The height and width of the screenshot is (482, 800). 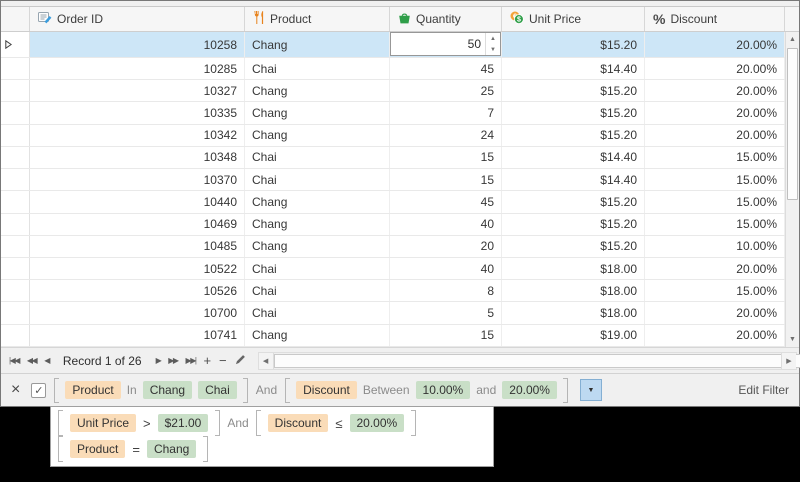 What do you see at coordinates (446, 91) in the screenshot?
I see `cell-quantity: 25 ▲ ▼` at bounding box center [446, 91].